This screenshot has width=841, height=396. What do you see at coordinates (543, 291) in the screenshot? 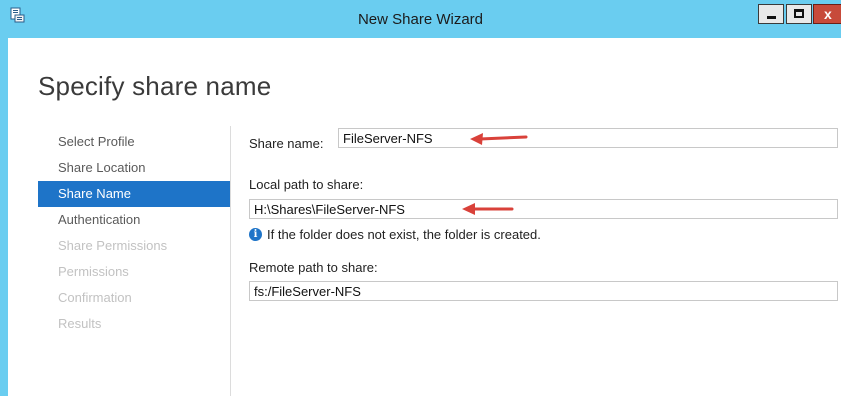
I see `remote-path-input` at bounding box center [543, 291].